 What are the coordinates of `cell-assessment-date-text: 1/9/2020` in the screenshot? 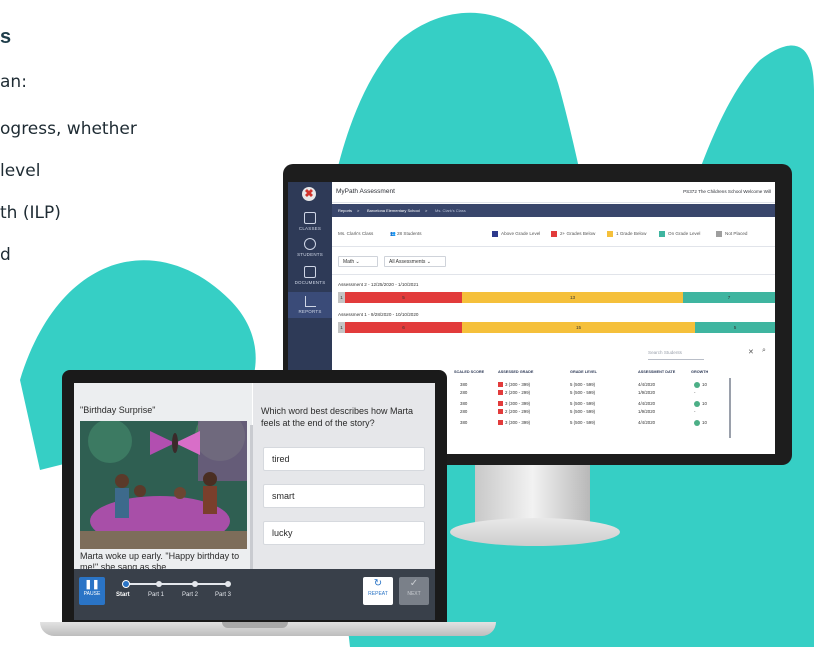 It's located at (647, 392).